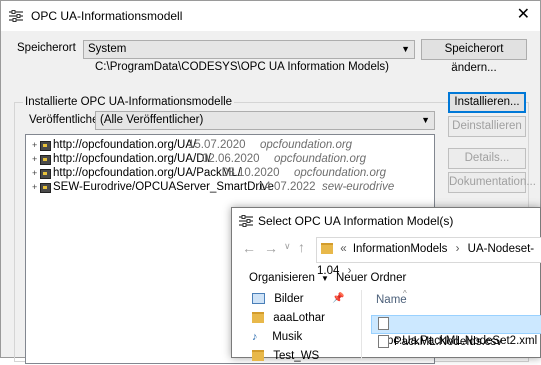 This screenshot has width=541, height=365. What do you see at coordinates (255, 337) in the screenshot?
I see `music-icon: ♪` at bounding box center [255, 337].